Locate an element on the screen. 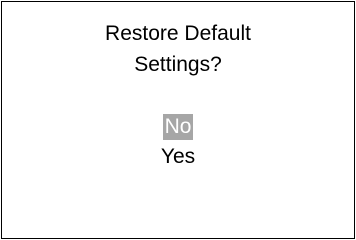 The image size is (356, 240). dialog-title-line2: Settings? is located at coordinates (178, 64).